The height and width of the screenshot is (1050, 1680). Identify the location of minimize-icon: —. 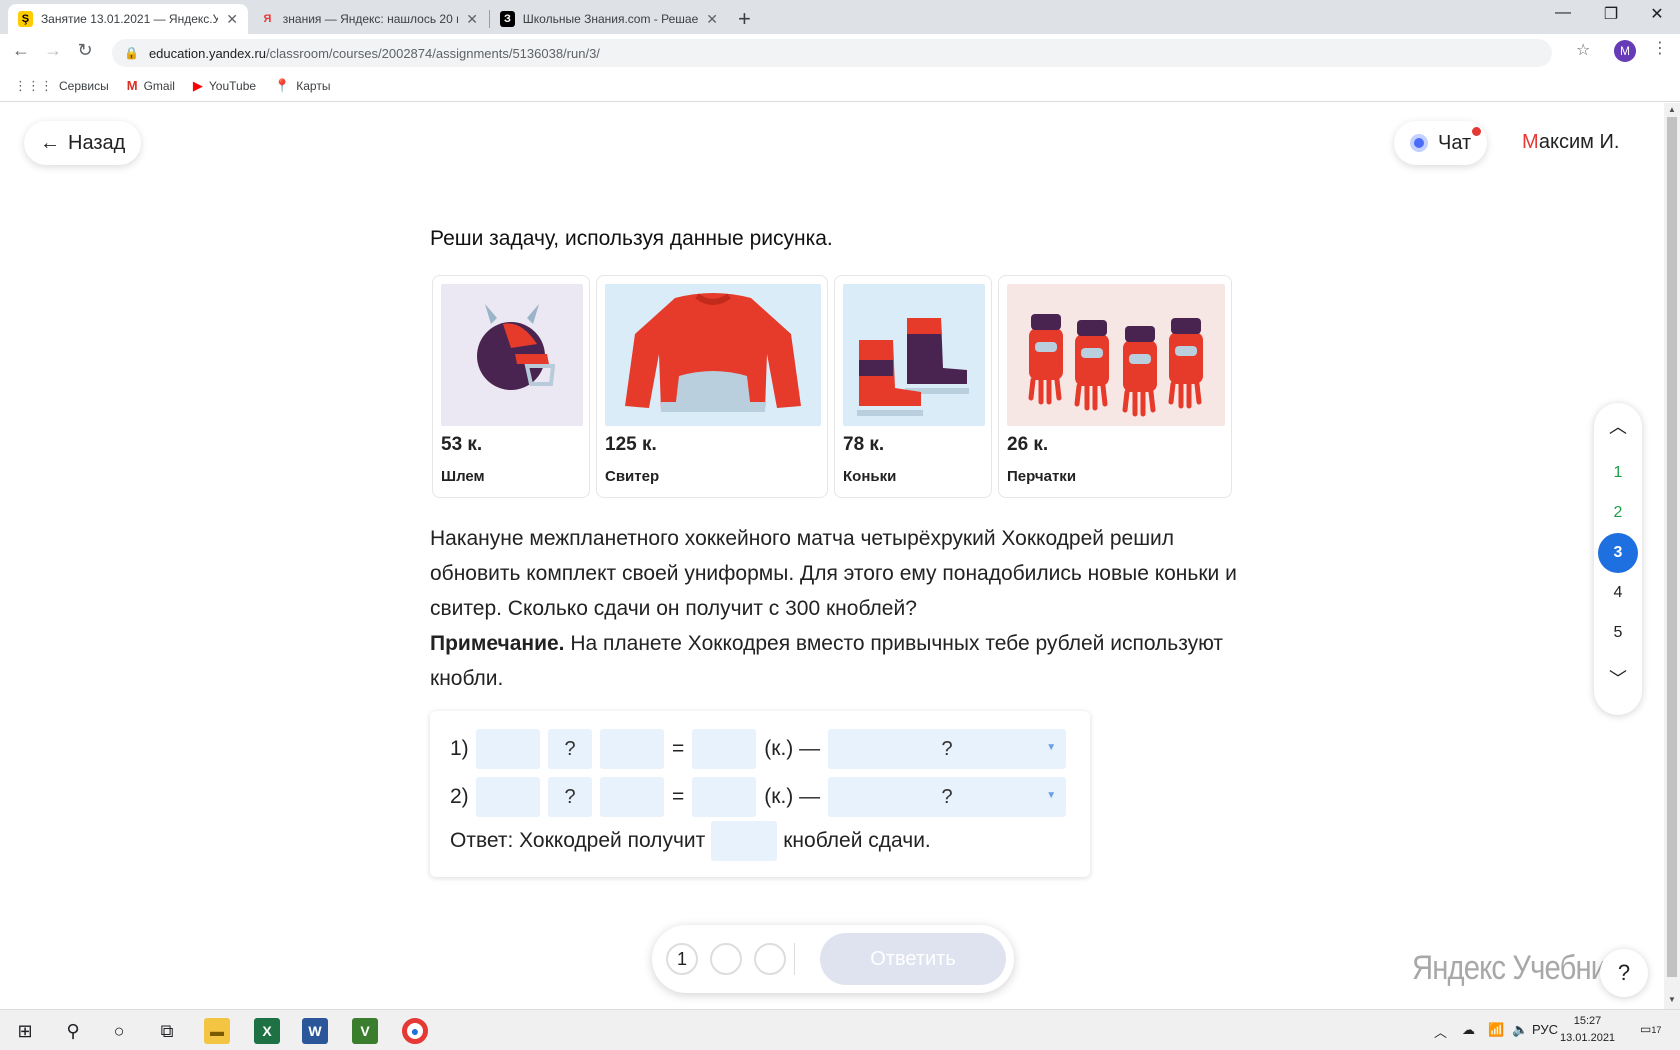
(1563, 13).